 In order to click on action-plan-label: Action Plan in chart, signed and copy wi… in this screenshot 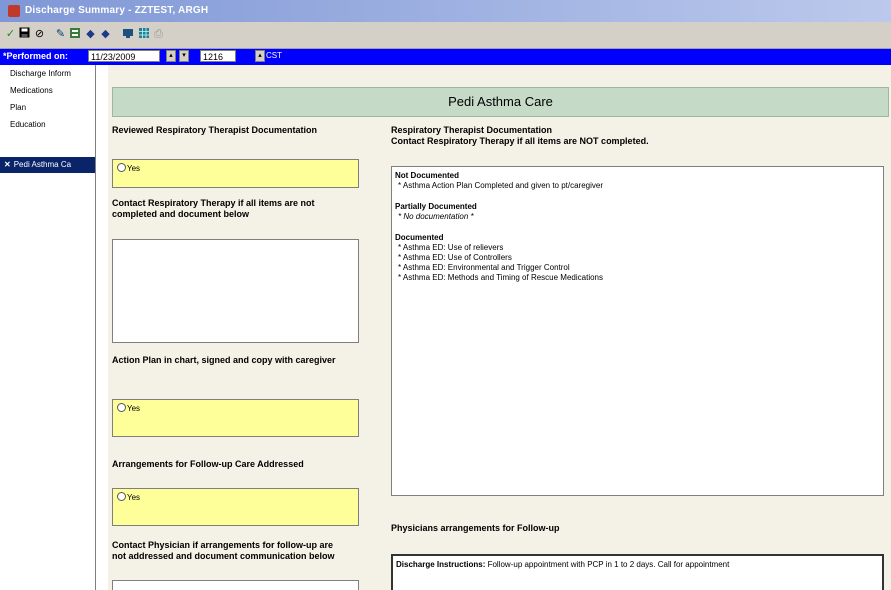, I will do `click(224, 360)`.